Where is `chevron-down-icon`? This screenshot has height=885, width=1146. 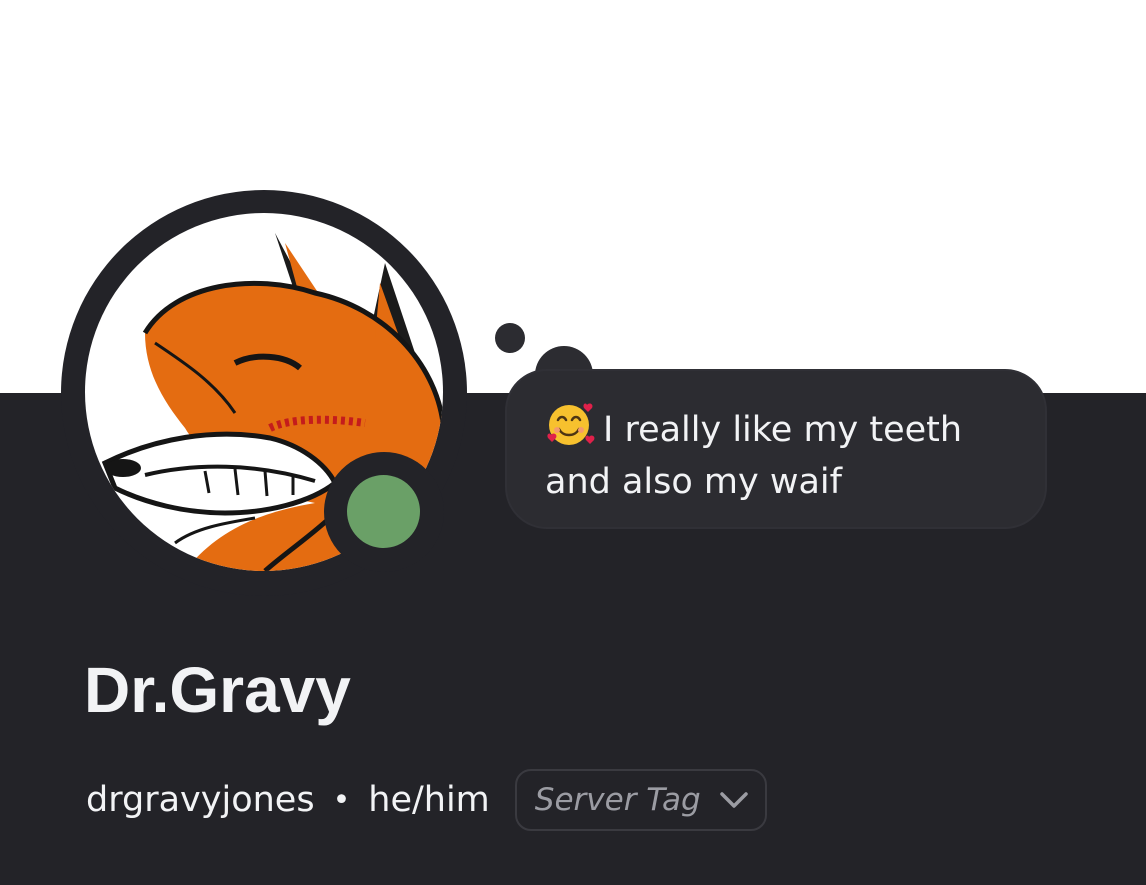
chevron-down-icon is located at coordinates (733, 800).